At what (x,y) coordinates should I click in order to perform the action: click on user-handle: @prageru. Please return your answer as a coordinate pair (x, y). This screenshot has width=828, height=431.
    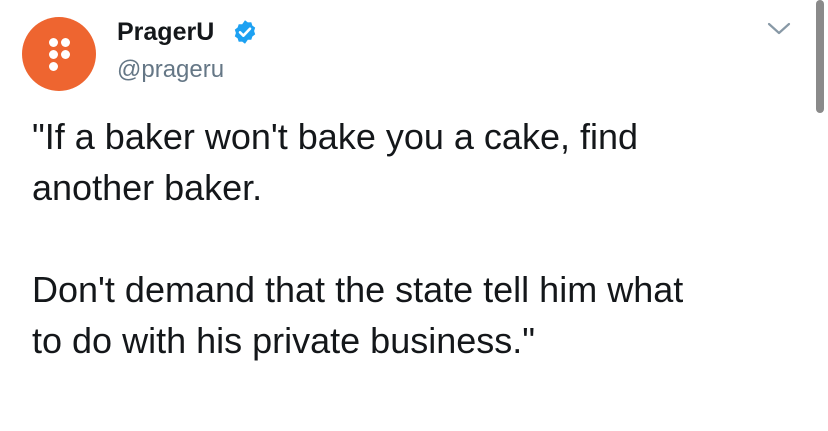
    Looking at the image, I should click on (170, 70).